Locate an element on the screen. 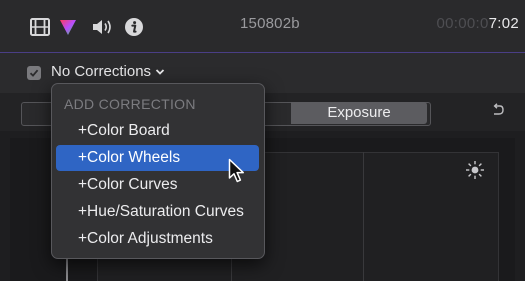 The image size is (525, 281). menu-item-hue-saturation-curves: +Hue/Saturation Curves is located at coordinates (157, 212).